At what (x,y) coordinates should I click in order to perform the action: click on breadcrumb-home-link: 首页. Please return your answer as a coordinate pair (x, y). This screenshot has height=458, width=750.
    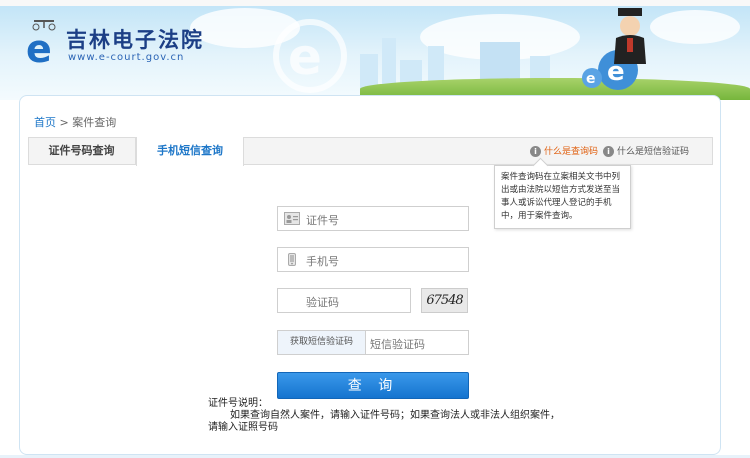
    Looking at the image, I should click on (45, 122).